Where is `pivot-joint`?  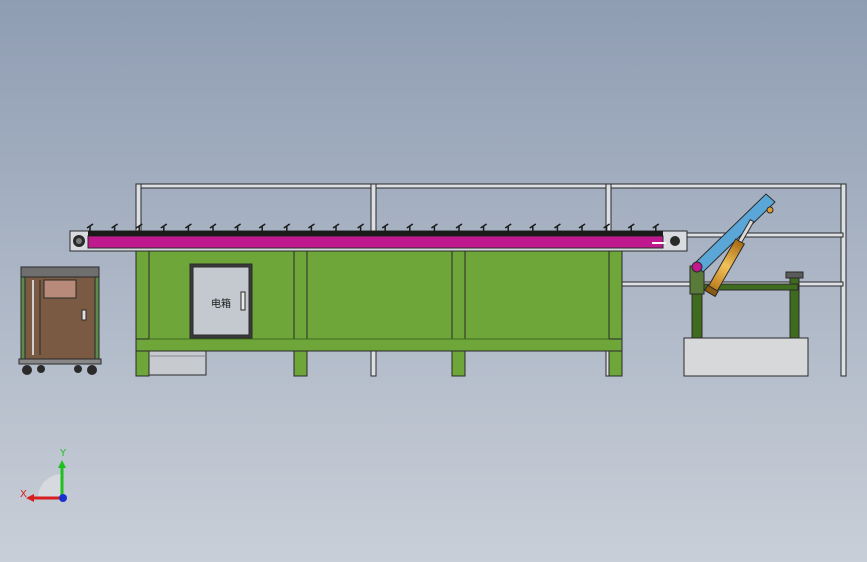 pivot-joint is located at coordinates (697, 267).